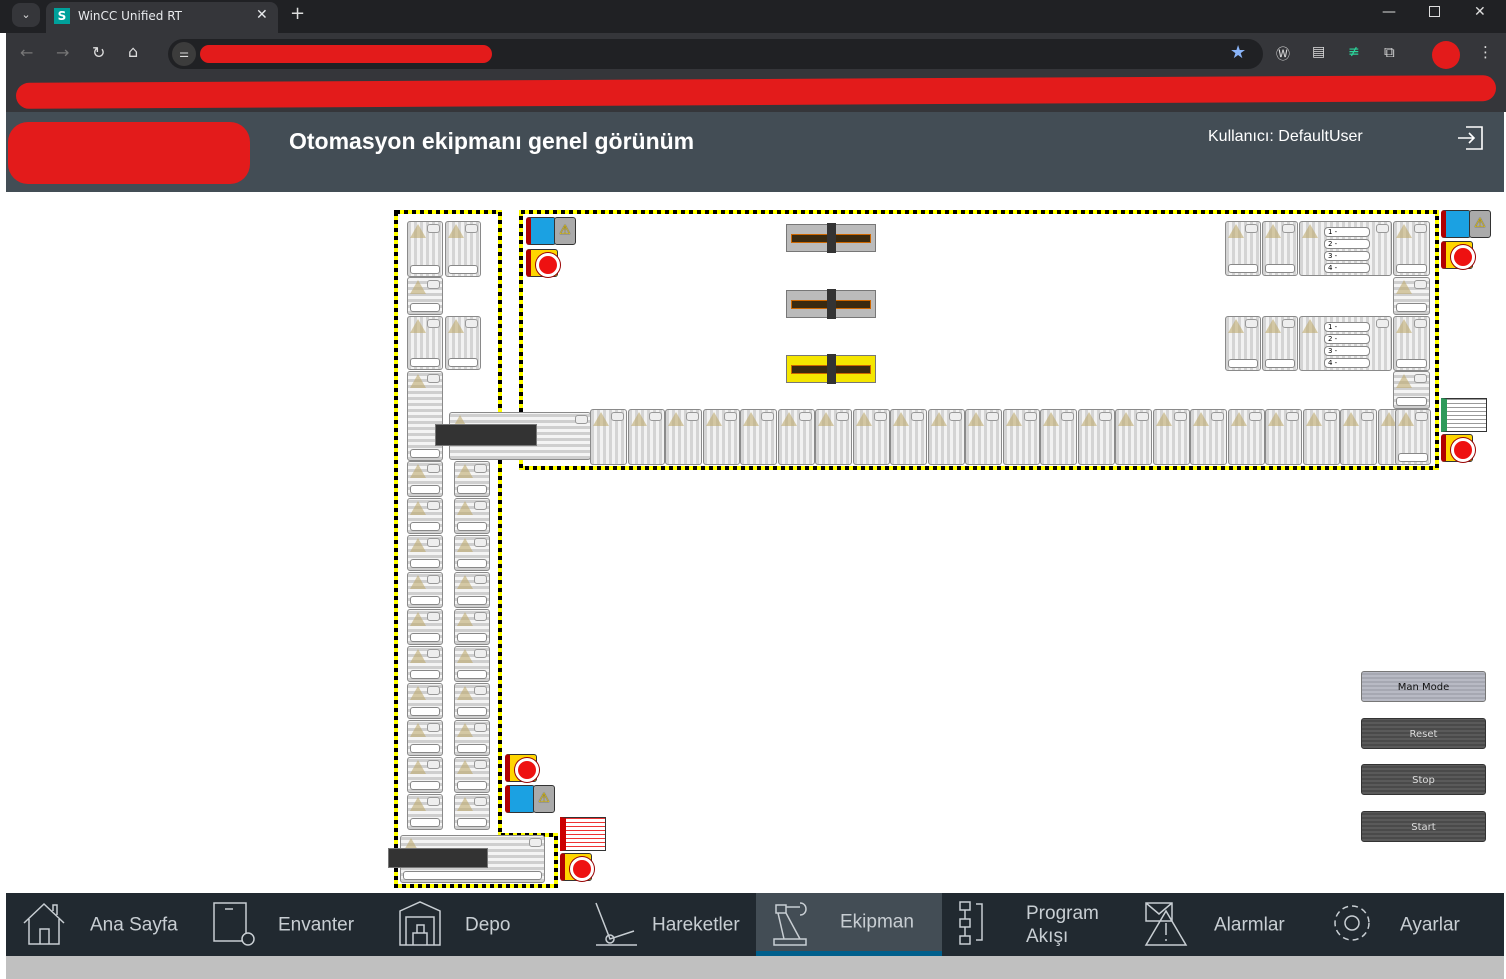 This screenshot has width=1506, height=979. What do you see at coordinates (662, 924) in the screenshot?
I see `nav-hareketler: Hareketler` at bounding box center [662, 924].